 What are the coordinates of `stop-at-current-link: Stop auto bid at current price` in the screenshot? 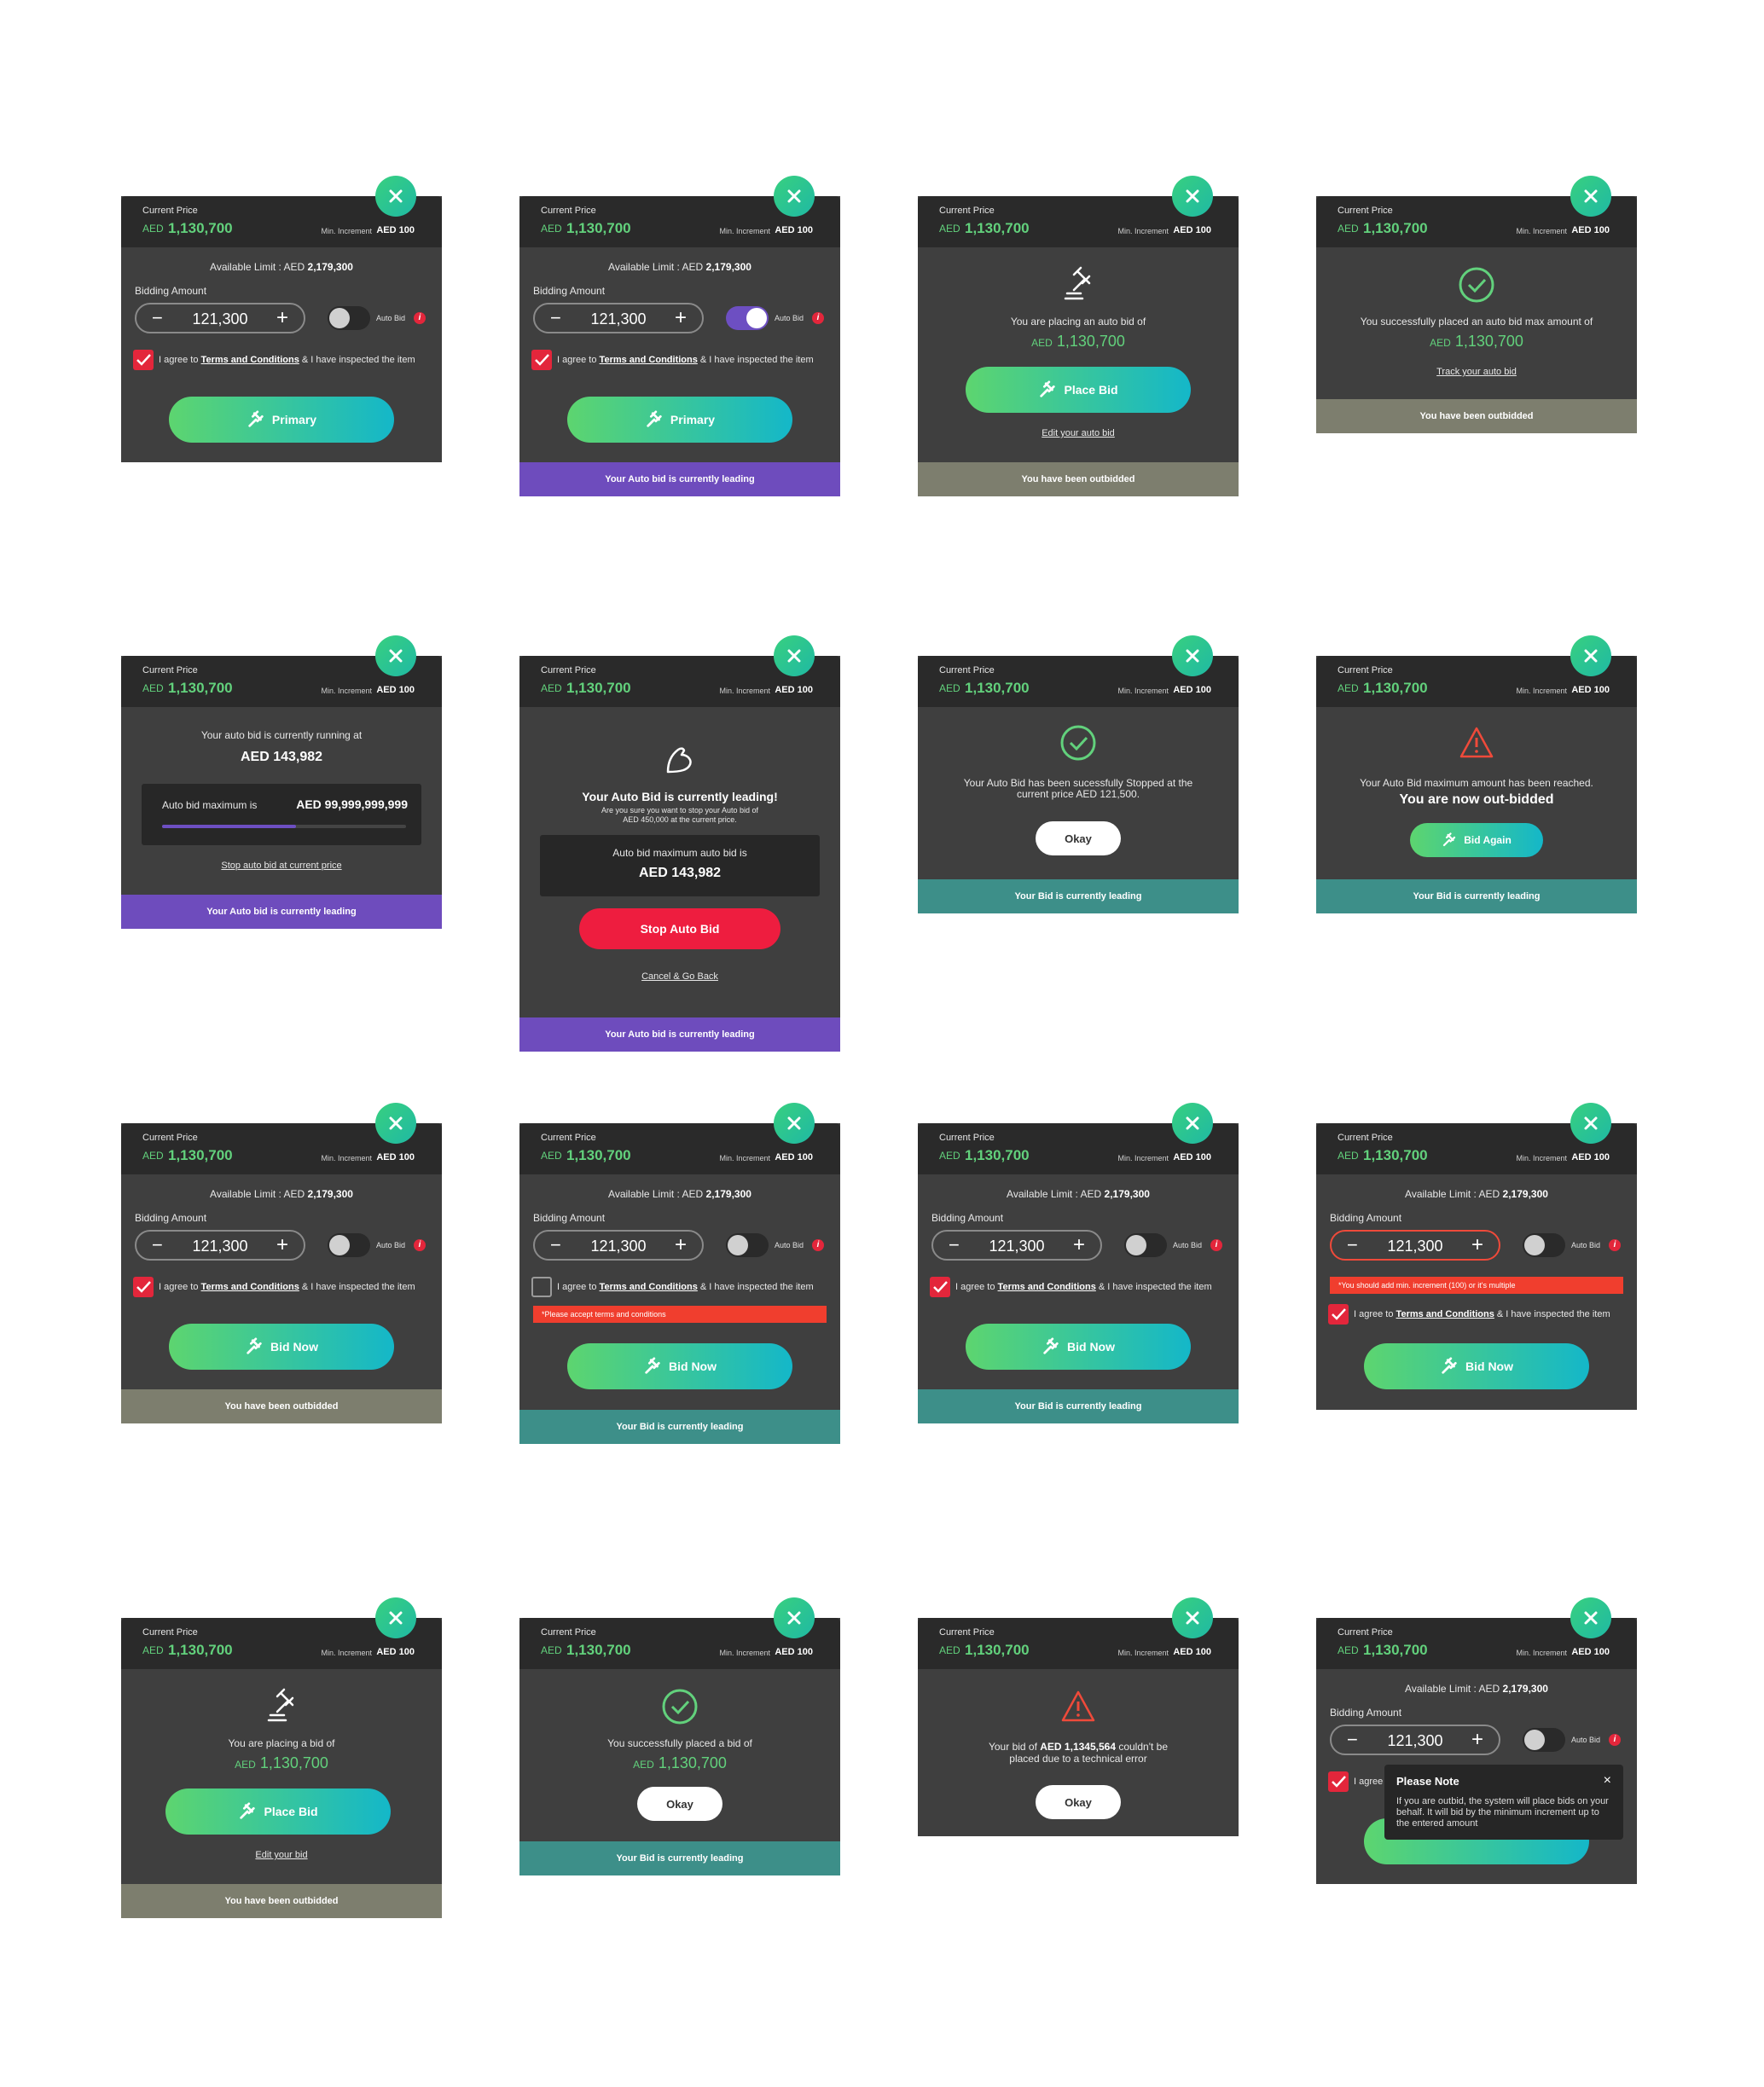 It's located at (281, 866).